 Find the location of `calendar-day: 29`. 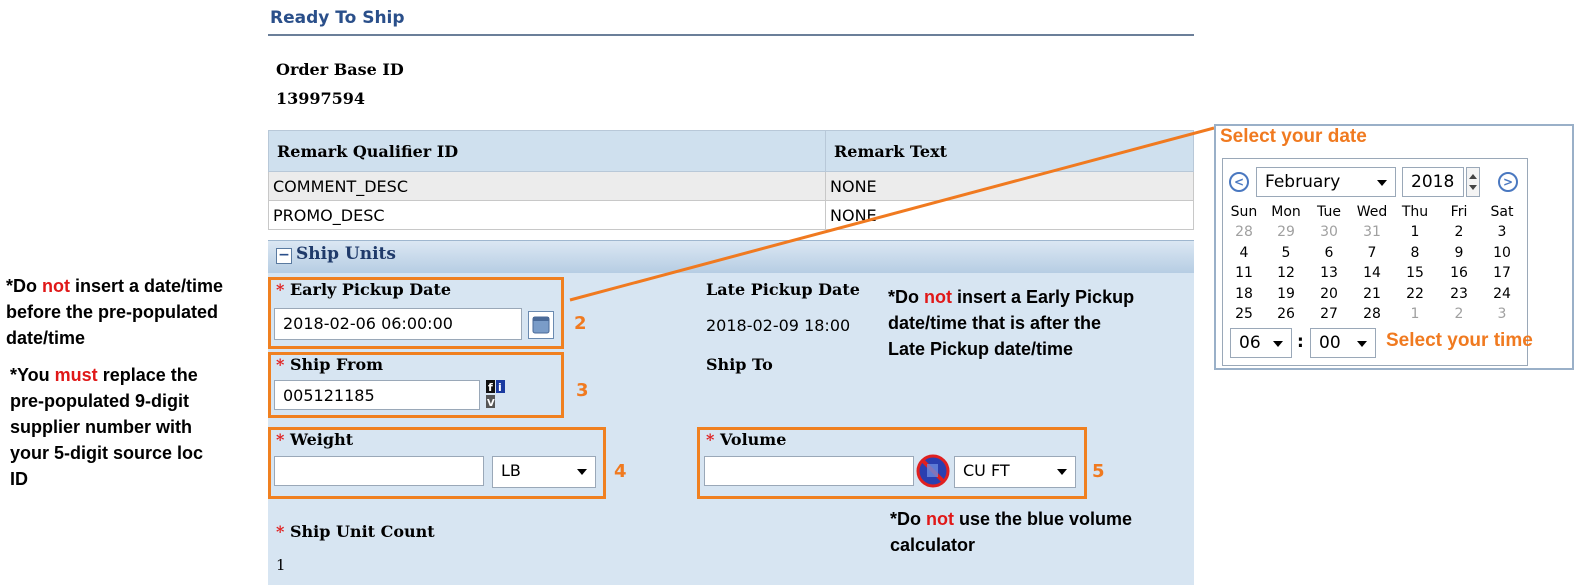

calendar-day: 29 is located at coordinates (1286, 232).